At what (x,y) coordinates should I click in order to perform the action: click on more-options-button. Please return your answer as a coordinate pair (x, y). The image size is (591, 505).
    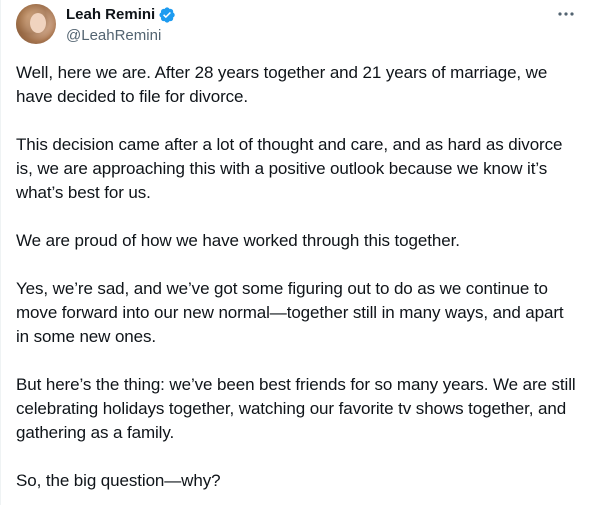
    Looking at the image, I should click on (566, 14).